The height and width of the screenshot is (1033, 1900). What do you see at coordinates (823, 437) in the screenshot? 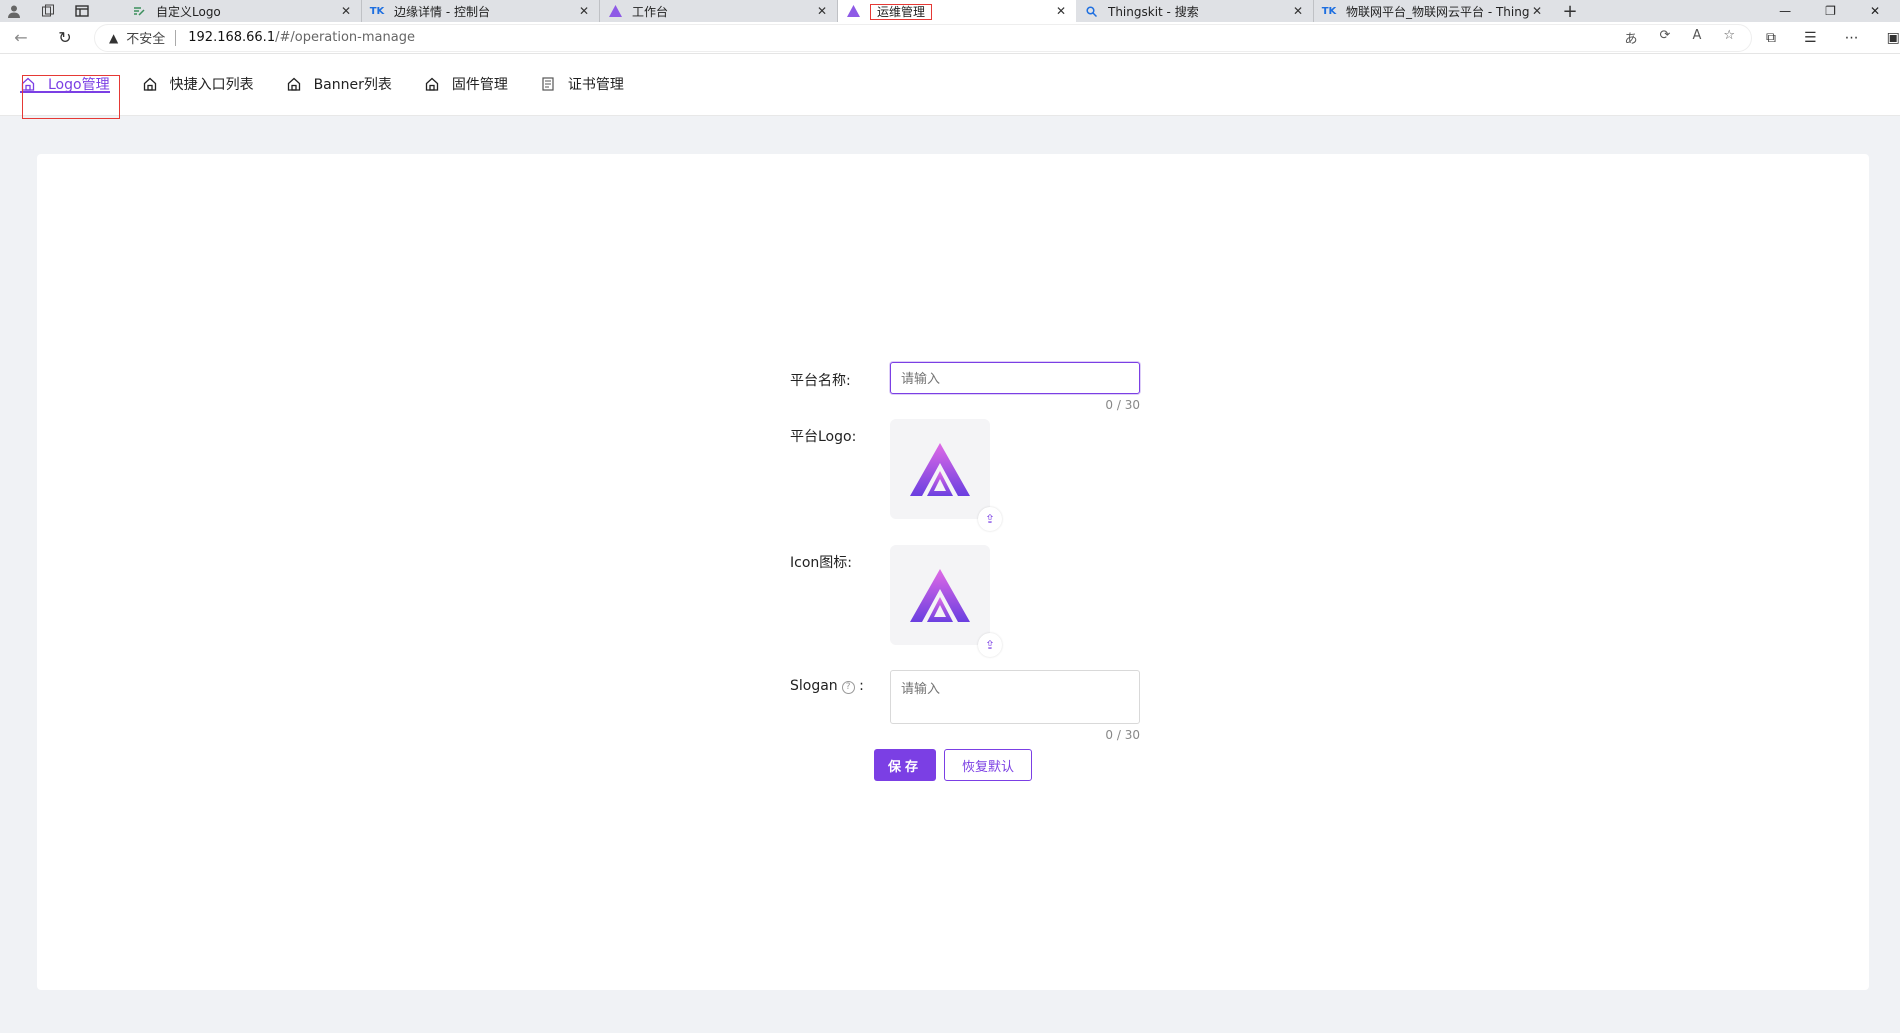
I see `platform-logo-label: 平台Logo:` at bounding box center [823, 437].